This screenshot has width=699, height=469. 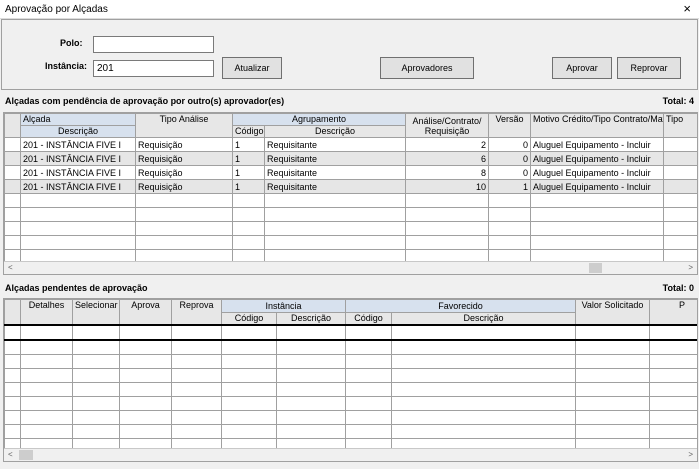 I want to click on header-valor-solicitado: Valor Solicitado, so click(x=612, y=312).